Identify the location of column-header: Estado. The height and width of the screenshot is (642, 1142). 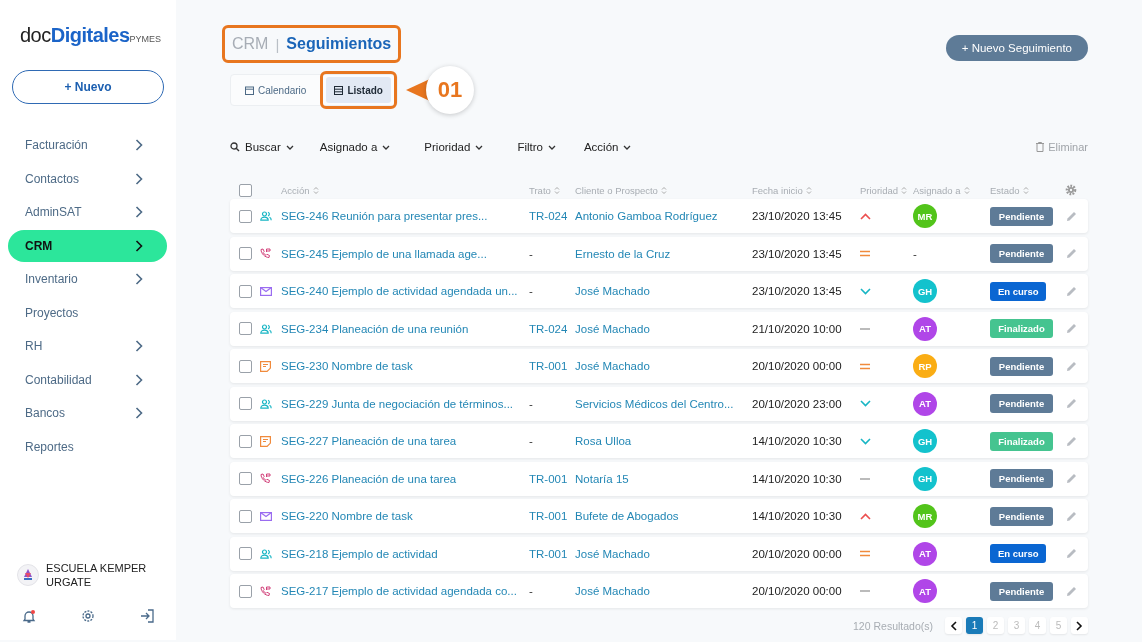
(1027, 190).